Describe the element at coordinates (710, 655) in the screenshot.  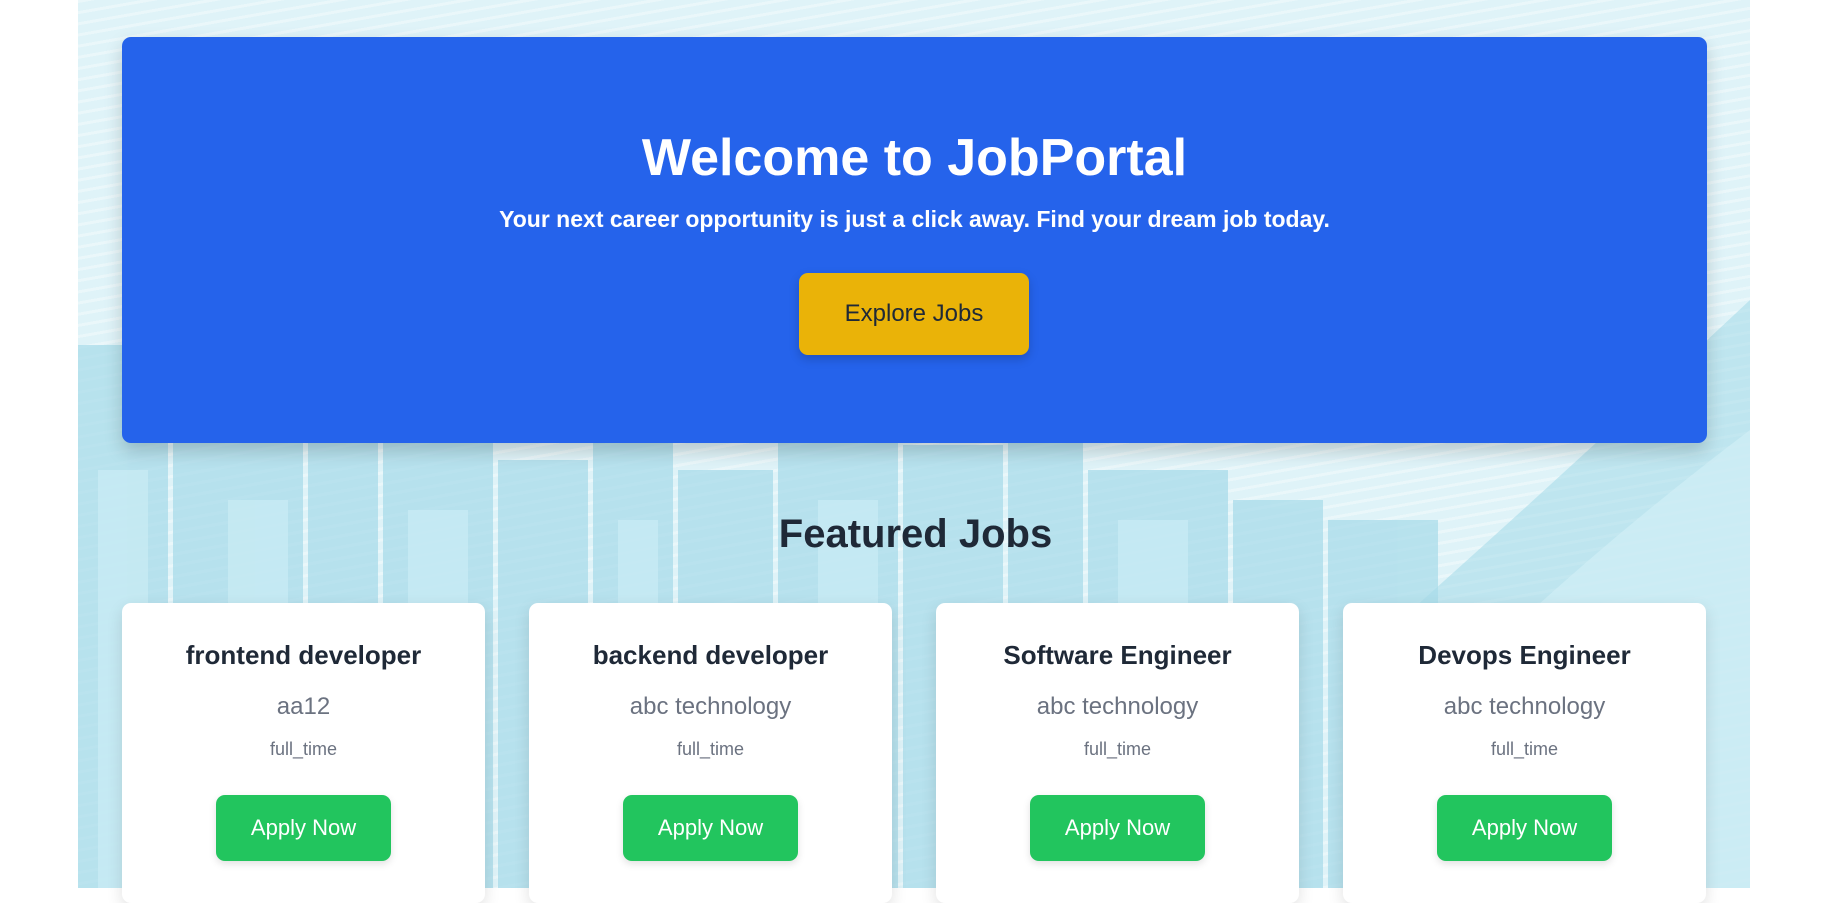
I see `job-title: backend developer` at that location.